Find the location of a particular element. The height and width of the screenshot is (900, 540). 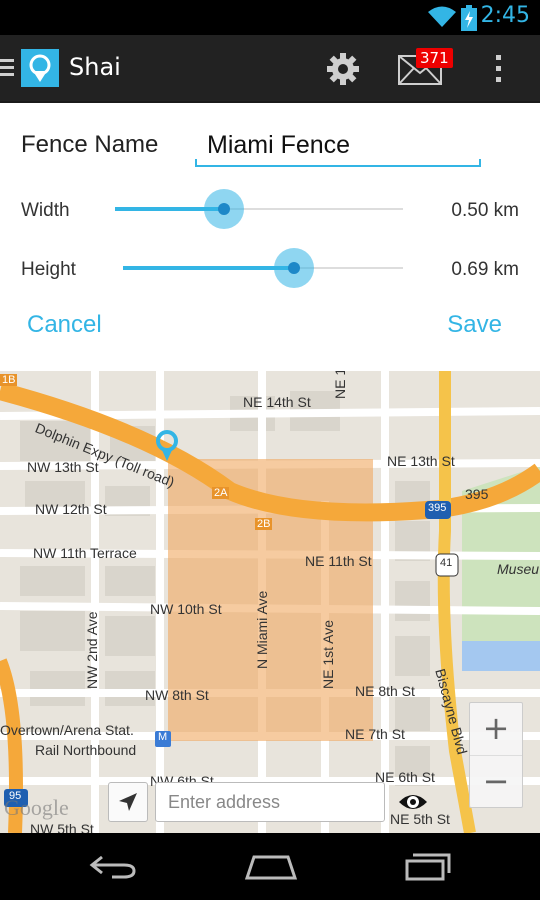

google-logo: Google is located at coordinates (36, 807).